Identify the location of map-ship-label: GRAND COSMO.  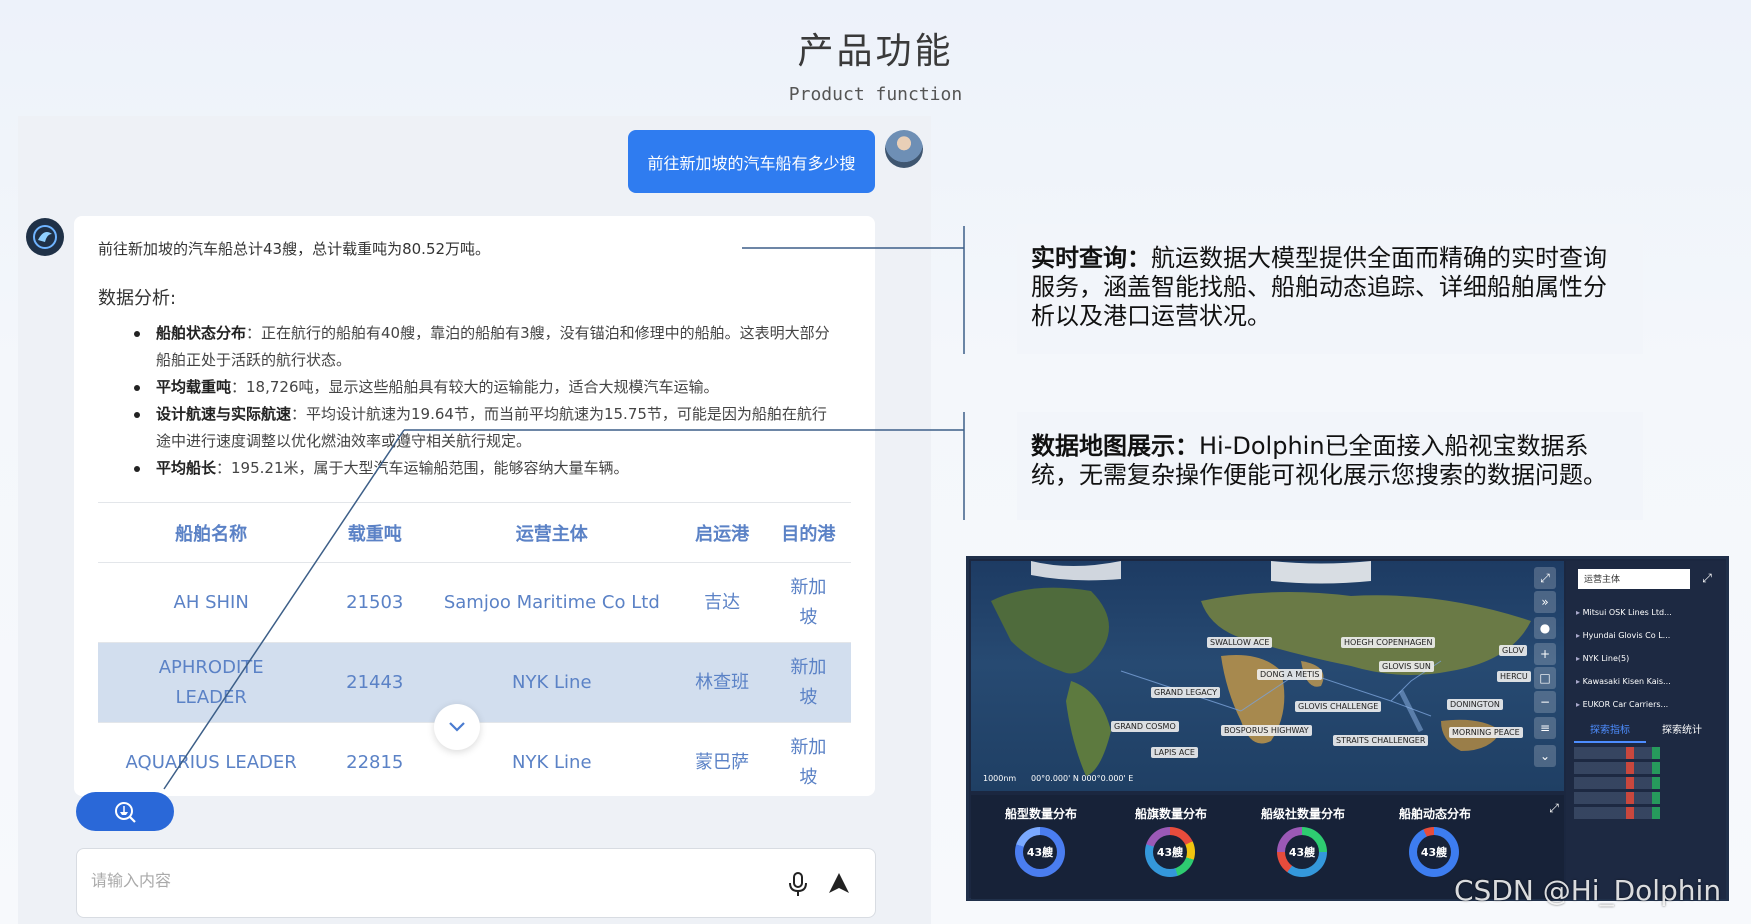
(1145, 726).